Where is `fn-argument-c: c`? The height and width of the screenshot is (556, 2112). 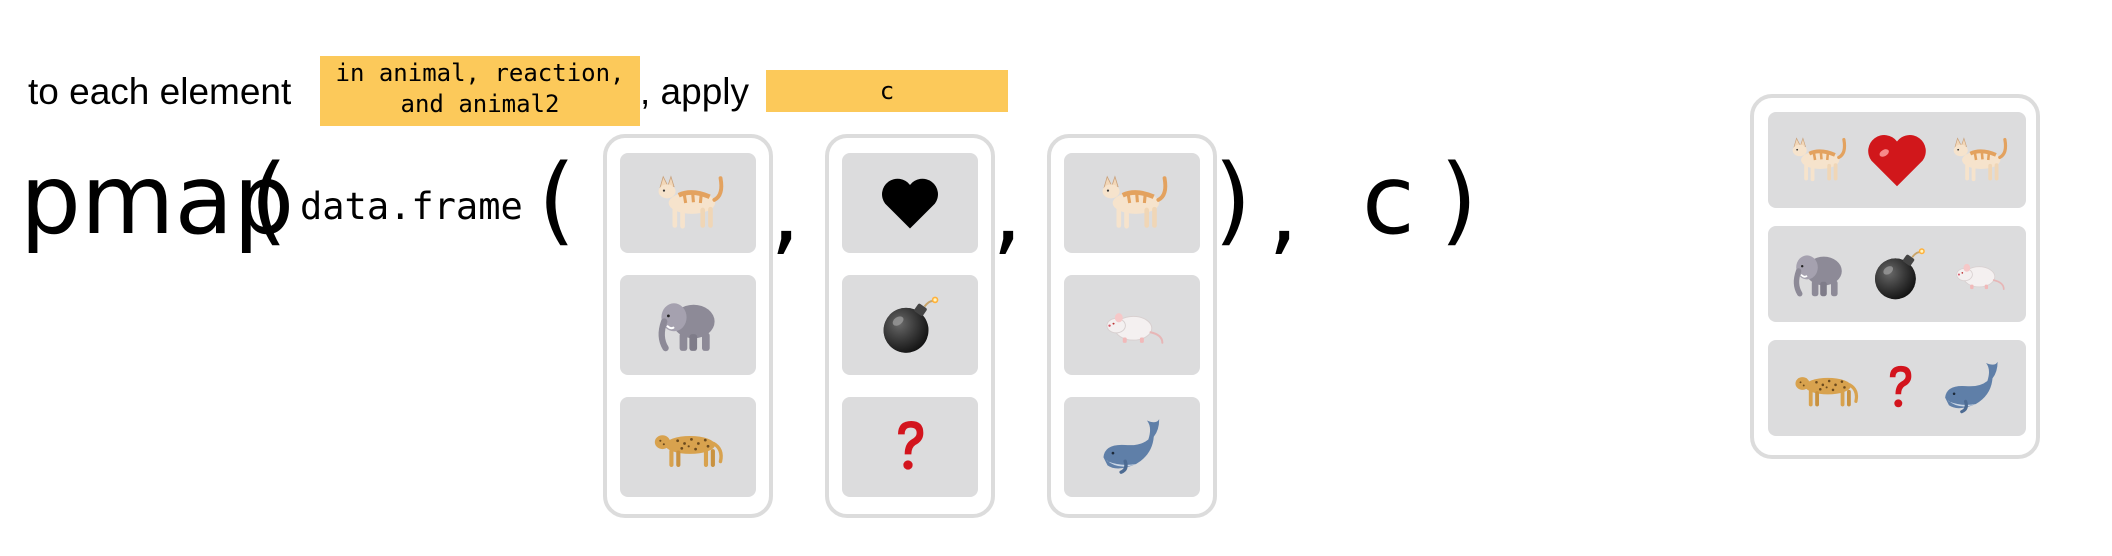
fn-argument-c: c is located at coordinates (1388, 200).